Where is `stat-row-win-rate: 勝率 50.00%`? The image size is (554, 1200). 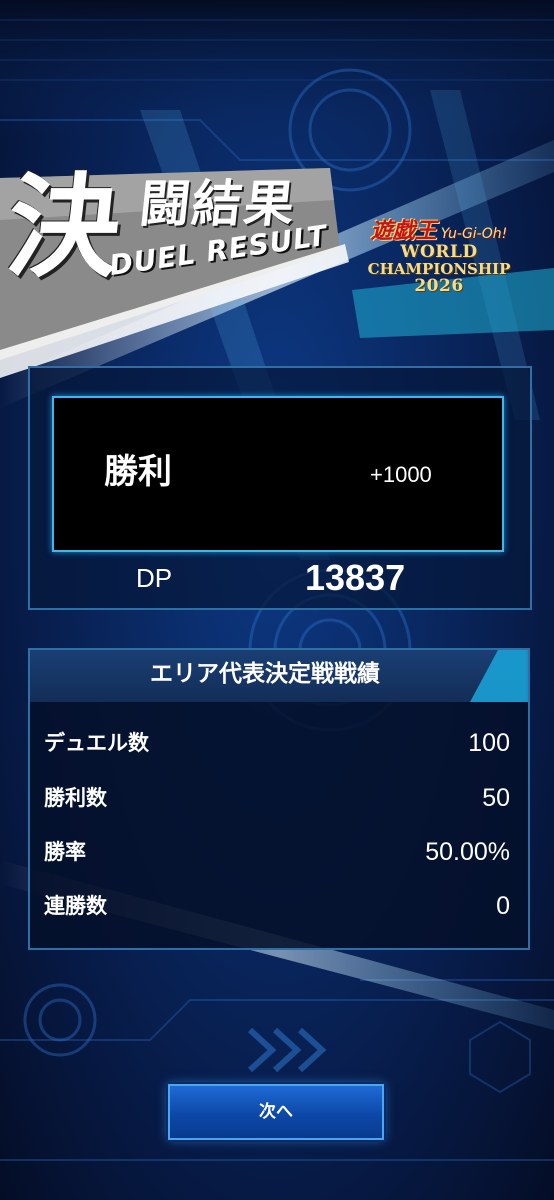 stat-row-win-rate: 勝率 50.00% is located at coordinates (278, 852).